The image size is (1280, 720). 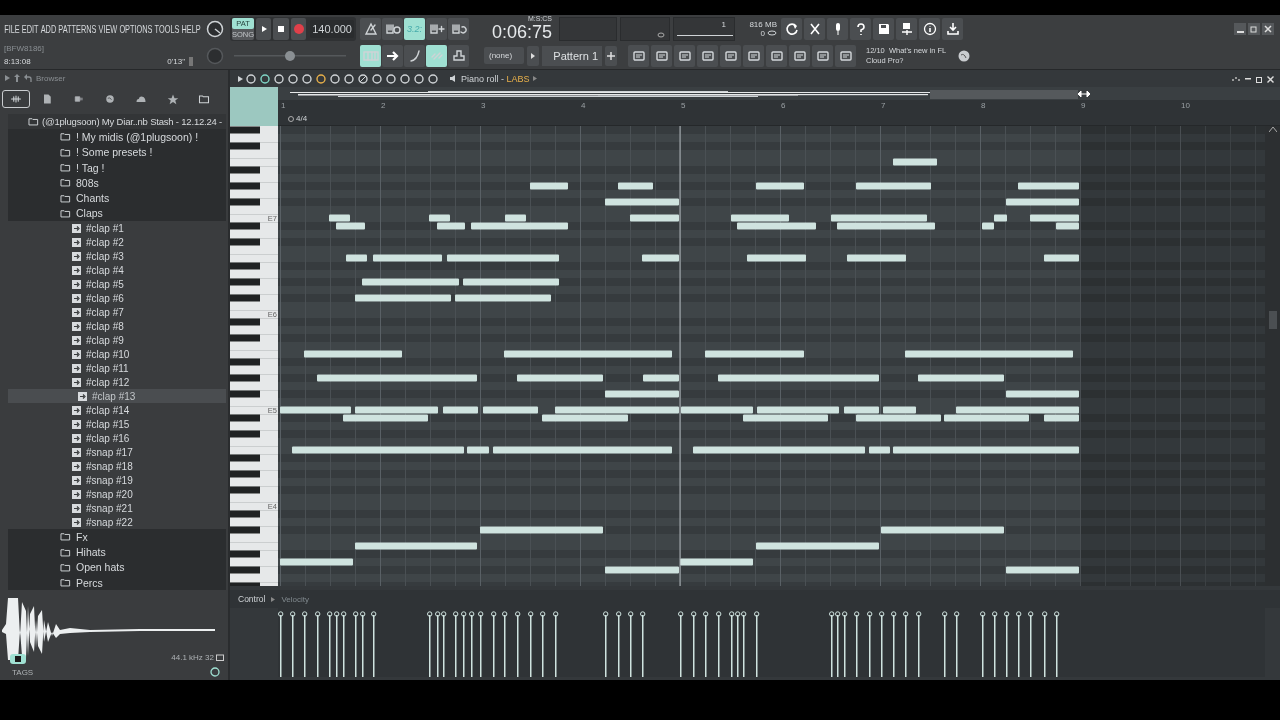 I want to click on browser-item: #snap #20, so click(x=117, y=494).